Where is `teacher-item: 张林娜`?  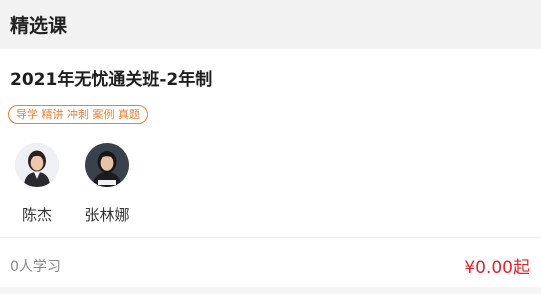
teacher-item: 张林娜 is located at coordinates (107, 184).